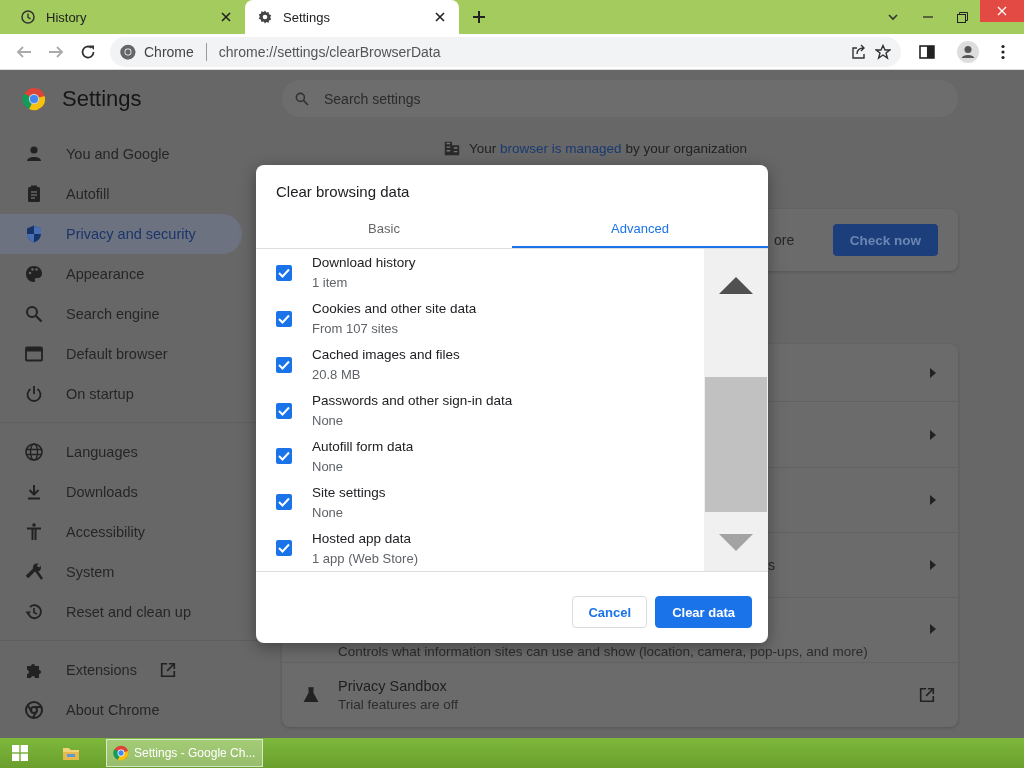  I want to click on scrollbar, so click(736, 410).